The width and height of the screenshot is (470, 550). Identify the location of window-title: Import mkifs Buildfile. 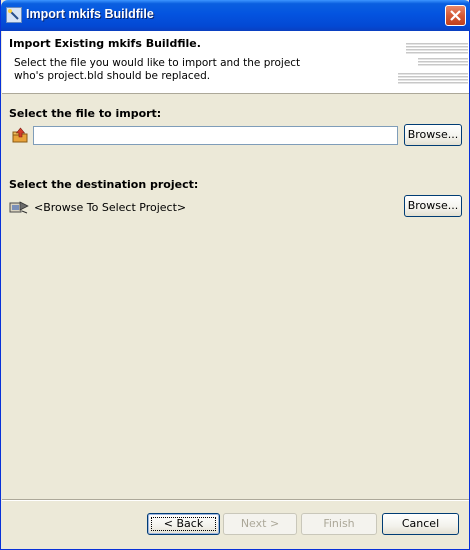
(90, 14).